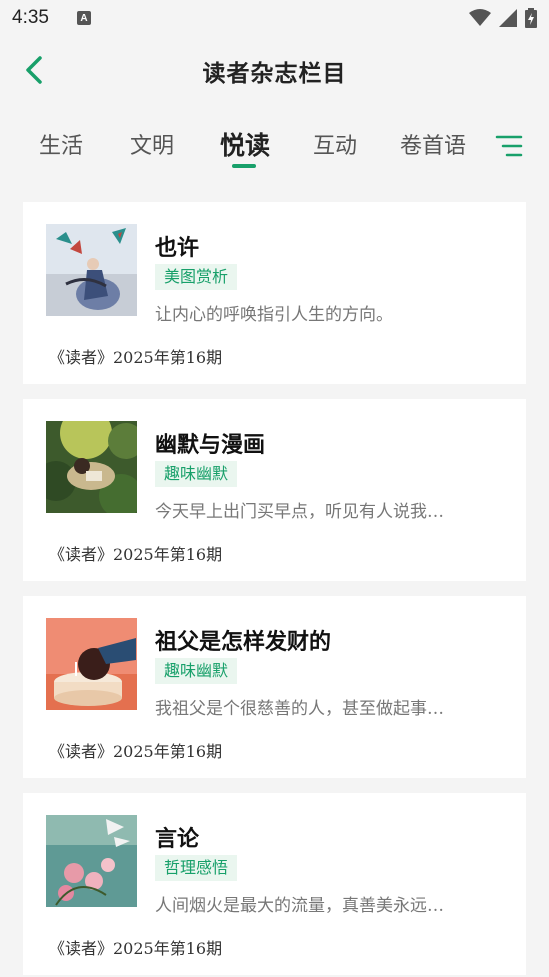 The image size is (549, 977). I want to click on category-tabs: 生活 文明 悦读 互动 卷首语, so click(274, 144).